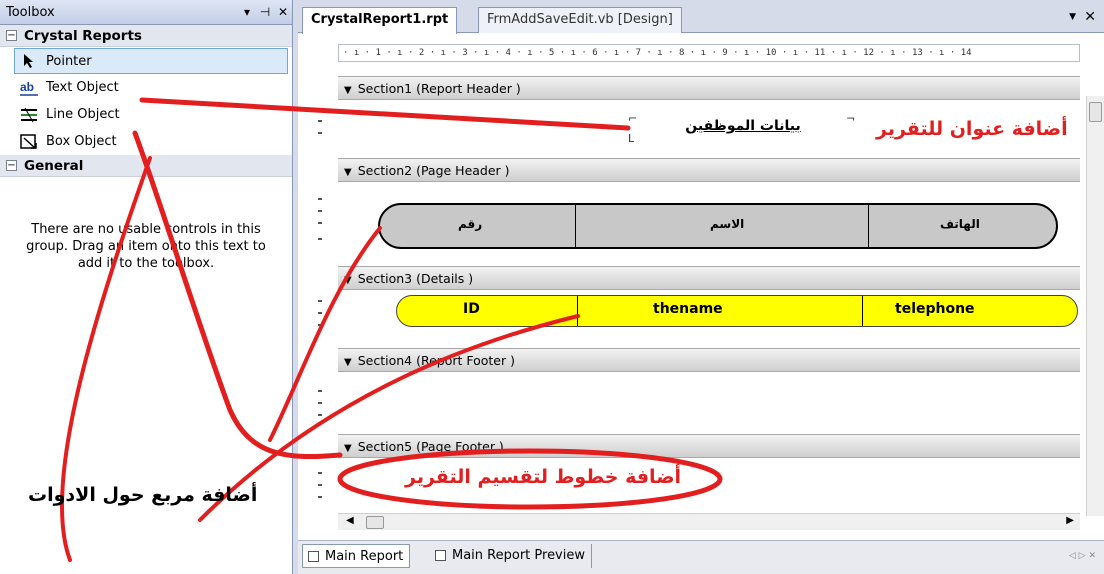 The width and height of the screenshot is (1104, 574). What do you see at coordinates (737, 311) in the screenshot?
I see `details-box: ID thename telephone` at bounding box center [737, 311].